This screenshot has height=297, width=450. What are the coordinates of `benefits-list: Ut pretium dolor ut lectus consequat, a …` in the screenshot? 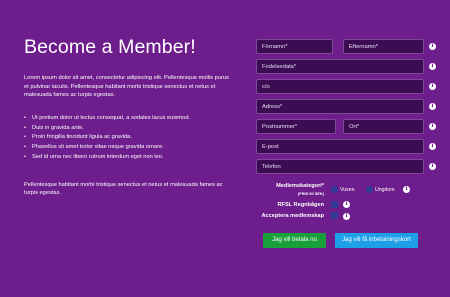 It's located at (127, 138).